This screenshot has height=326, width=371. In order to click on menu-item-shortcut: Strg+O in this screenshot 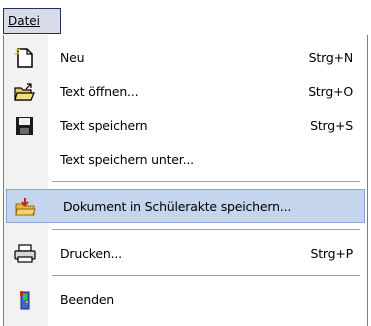, I will do `click(330, 91)`.